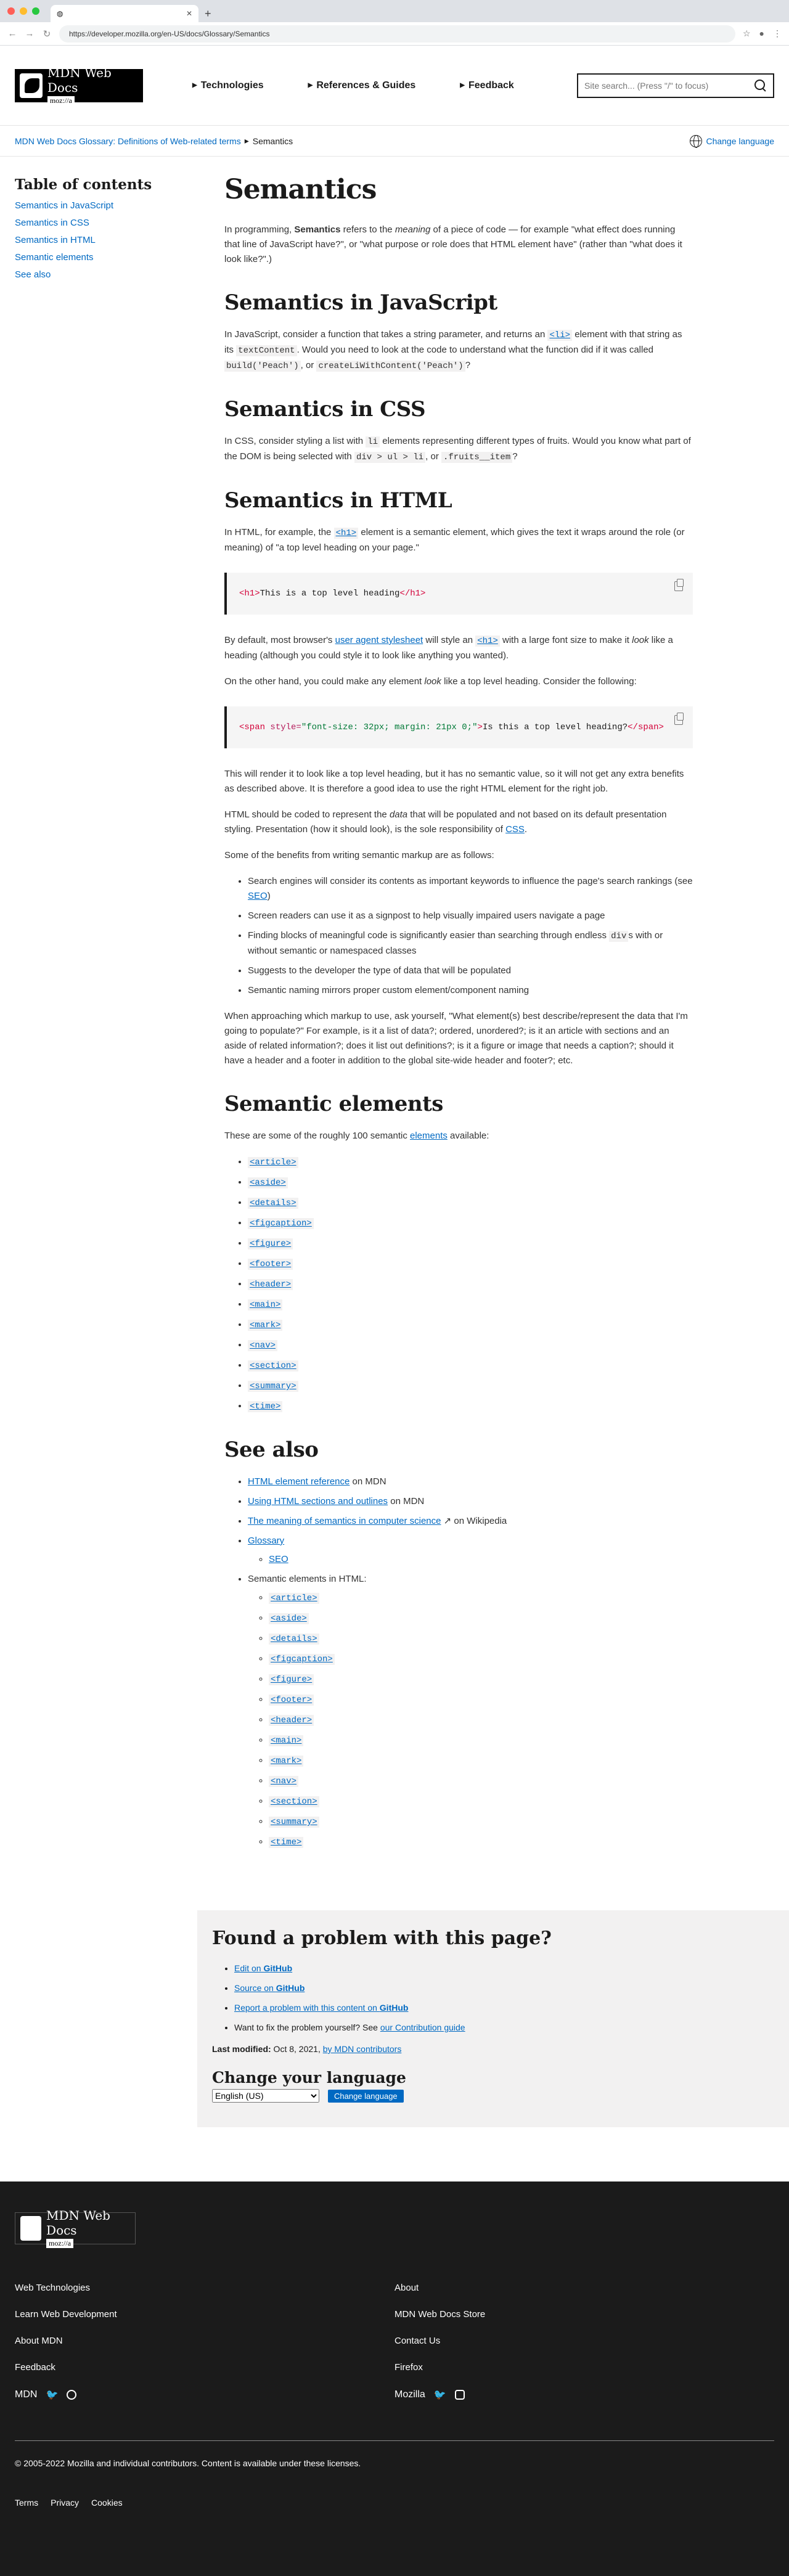 This screenshot has height=2576, width=789. What do you see at coordinates (488, 641) in the screenshot?
I see `h1-element-link-2: <h1>` at bounding box center [488, 641].